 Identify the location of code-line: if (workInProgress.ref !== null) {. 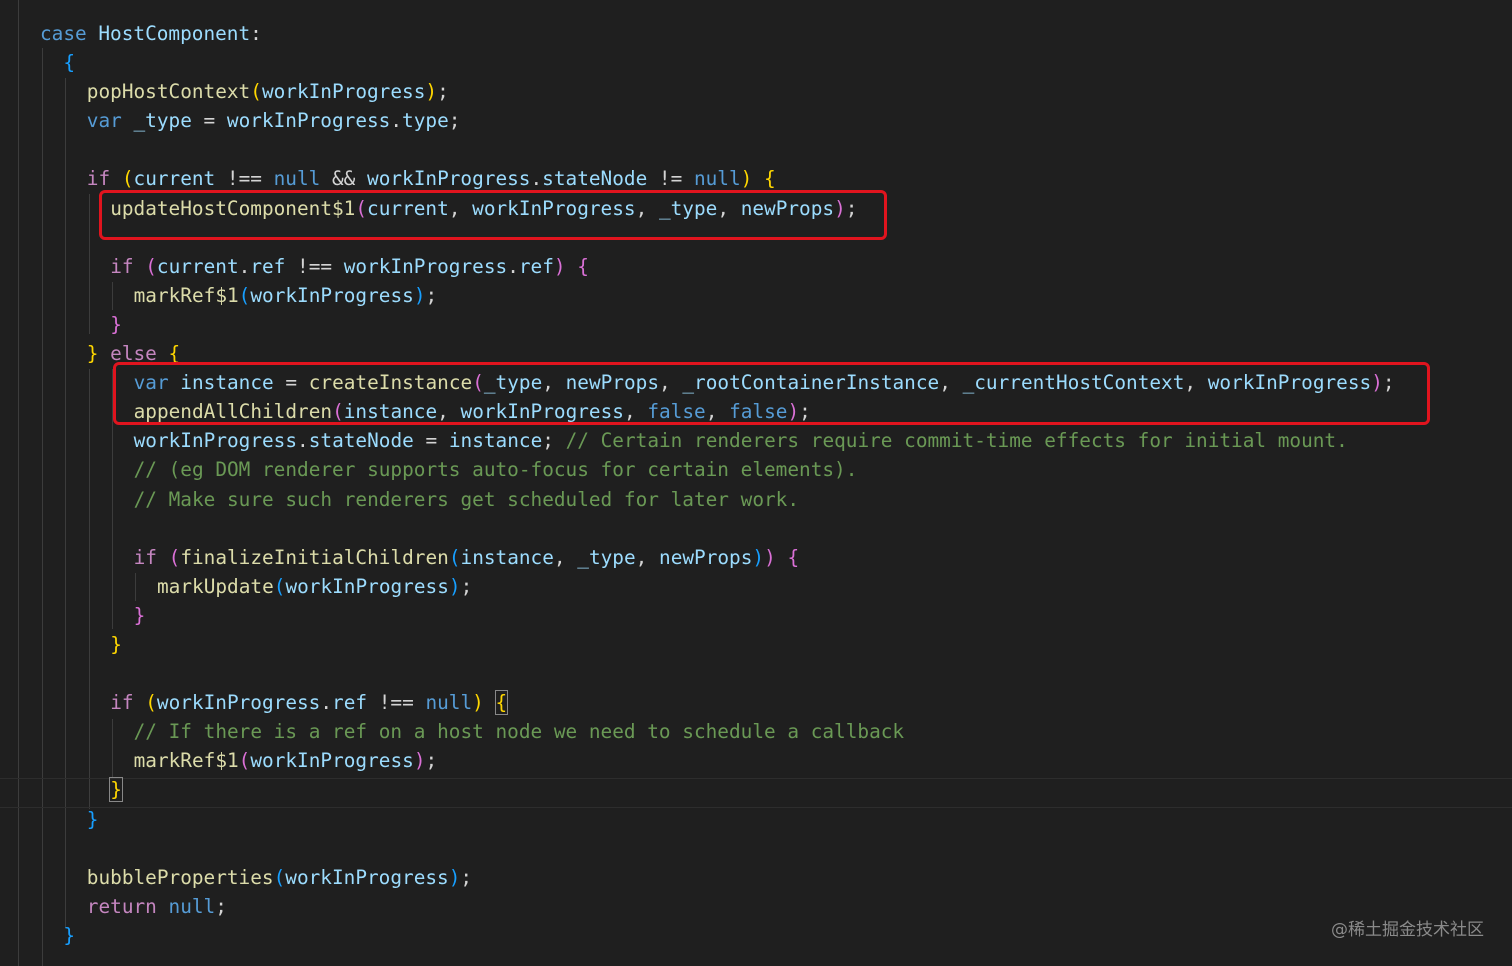
(756, 702).